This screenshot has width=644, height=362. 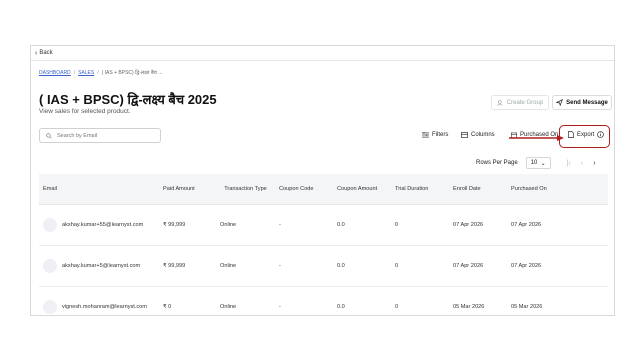 What do you see at coordinates (101, 266) in the screenshot?
I see `email-text: akshay.kumar+5@learnyst.com` at bounding box center [101, 266].